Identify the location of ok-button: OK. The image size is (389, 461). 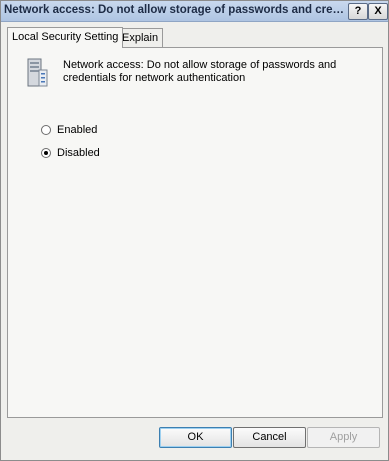
(195, 437).